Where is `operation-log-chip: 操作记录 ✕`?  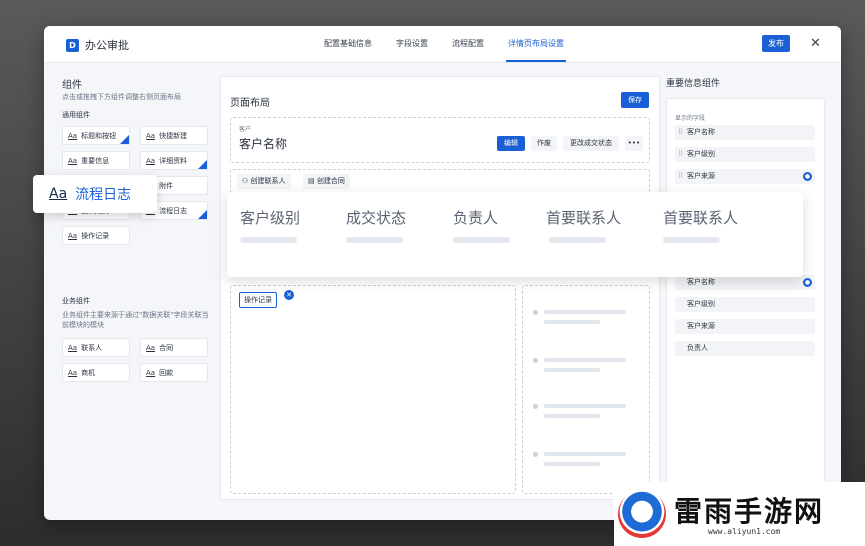
operation-log-chip: 操作记录 ✕ is located at coordinates (266, 299).